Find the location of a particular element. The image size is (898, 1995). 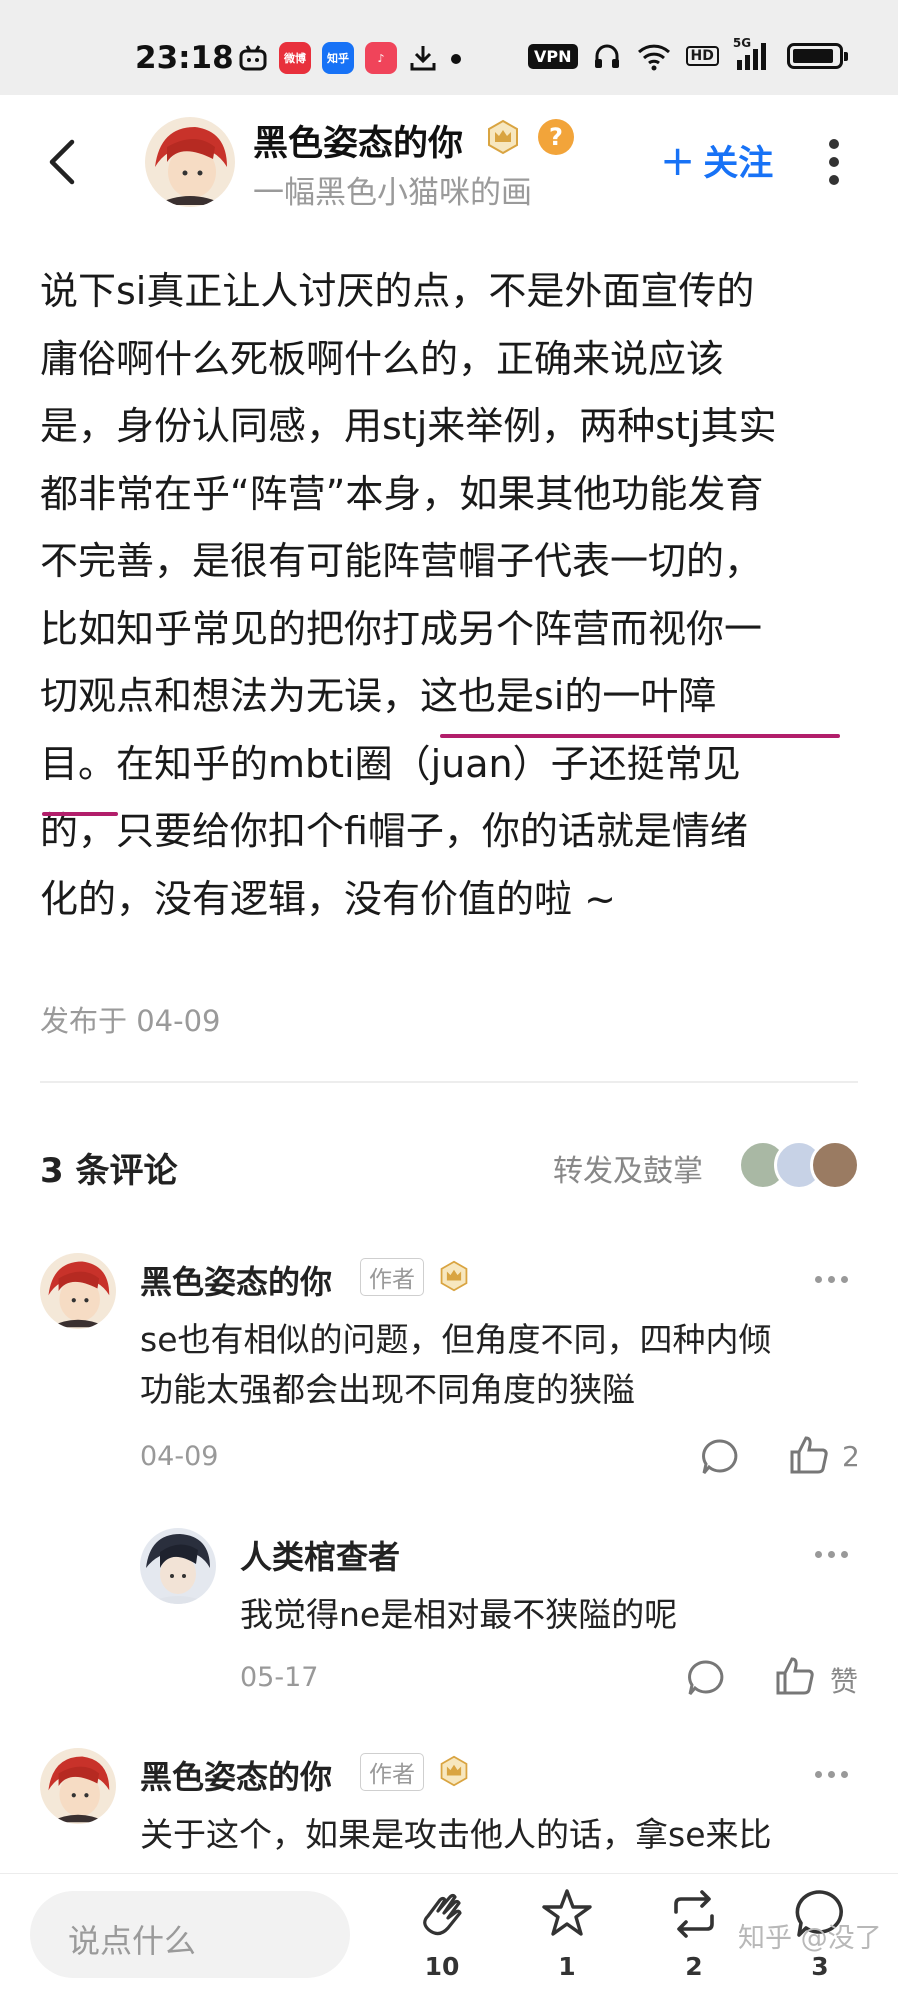

comment-text: se也有相似的问题，但角度不同，四种内倾 is located at coordinates (456, 1339).